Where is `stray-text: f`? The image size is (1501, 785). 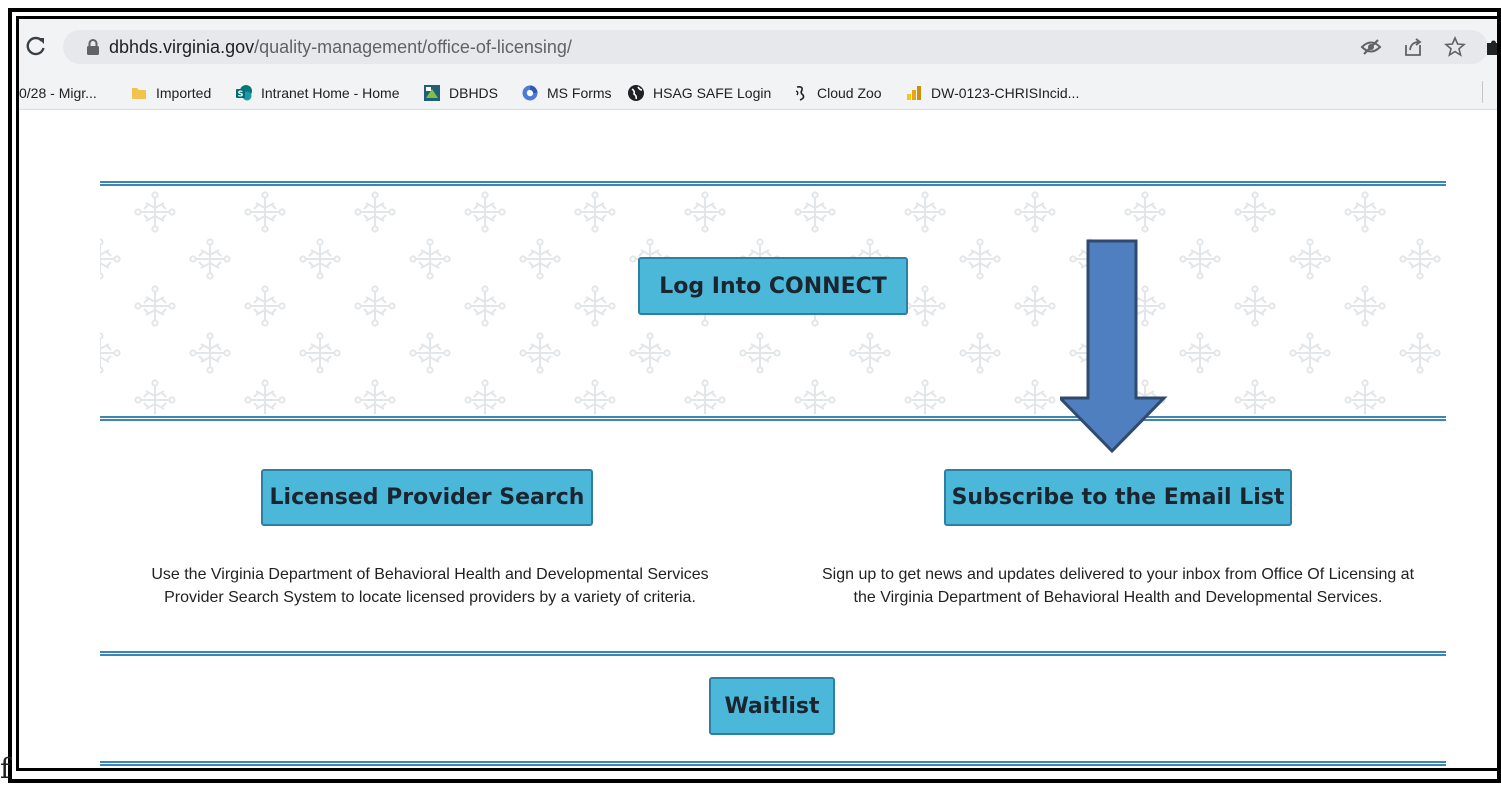
stray-text: f is located at coordinates (5, 768).